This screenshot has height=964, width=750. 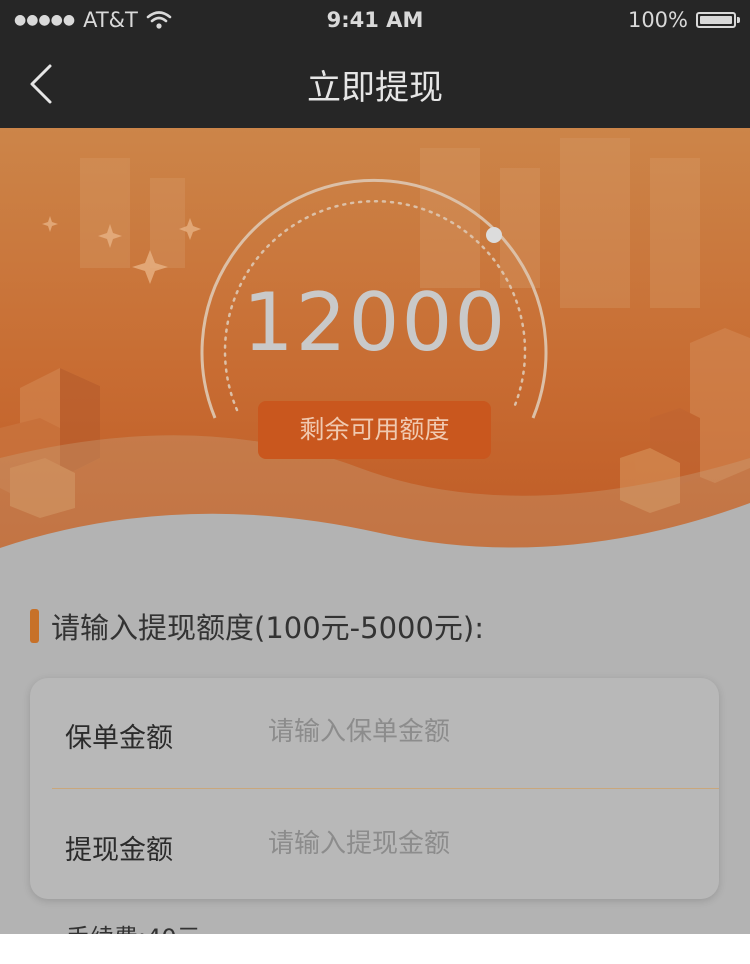 What do you see at coordinates (478, 732) in the screenshot?
I see `policy-amount-input` at bounding box center [478, 732].